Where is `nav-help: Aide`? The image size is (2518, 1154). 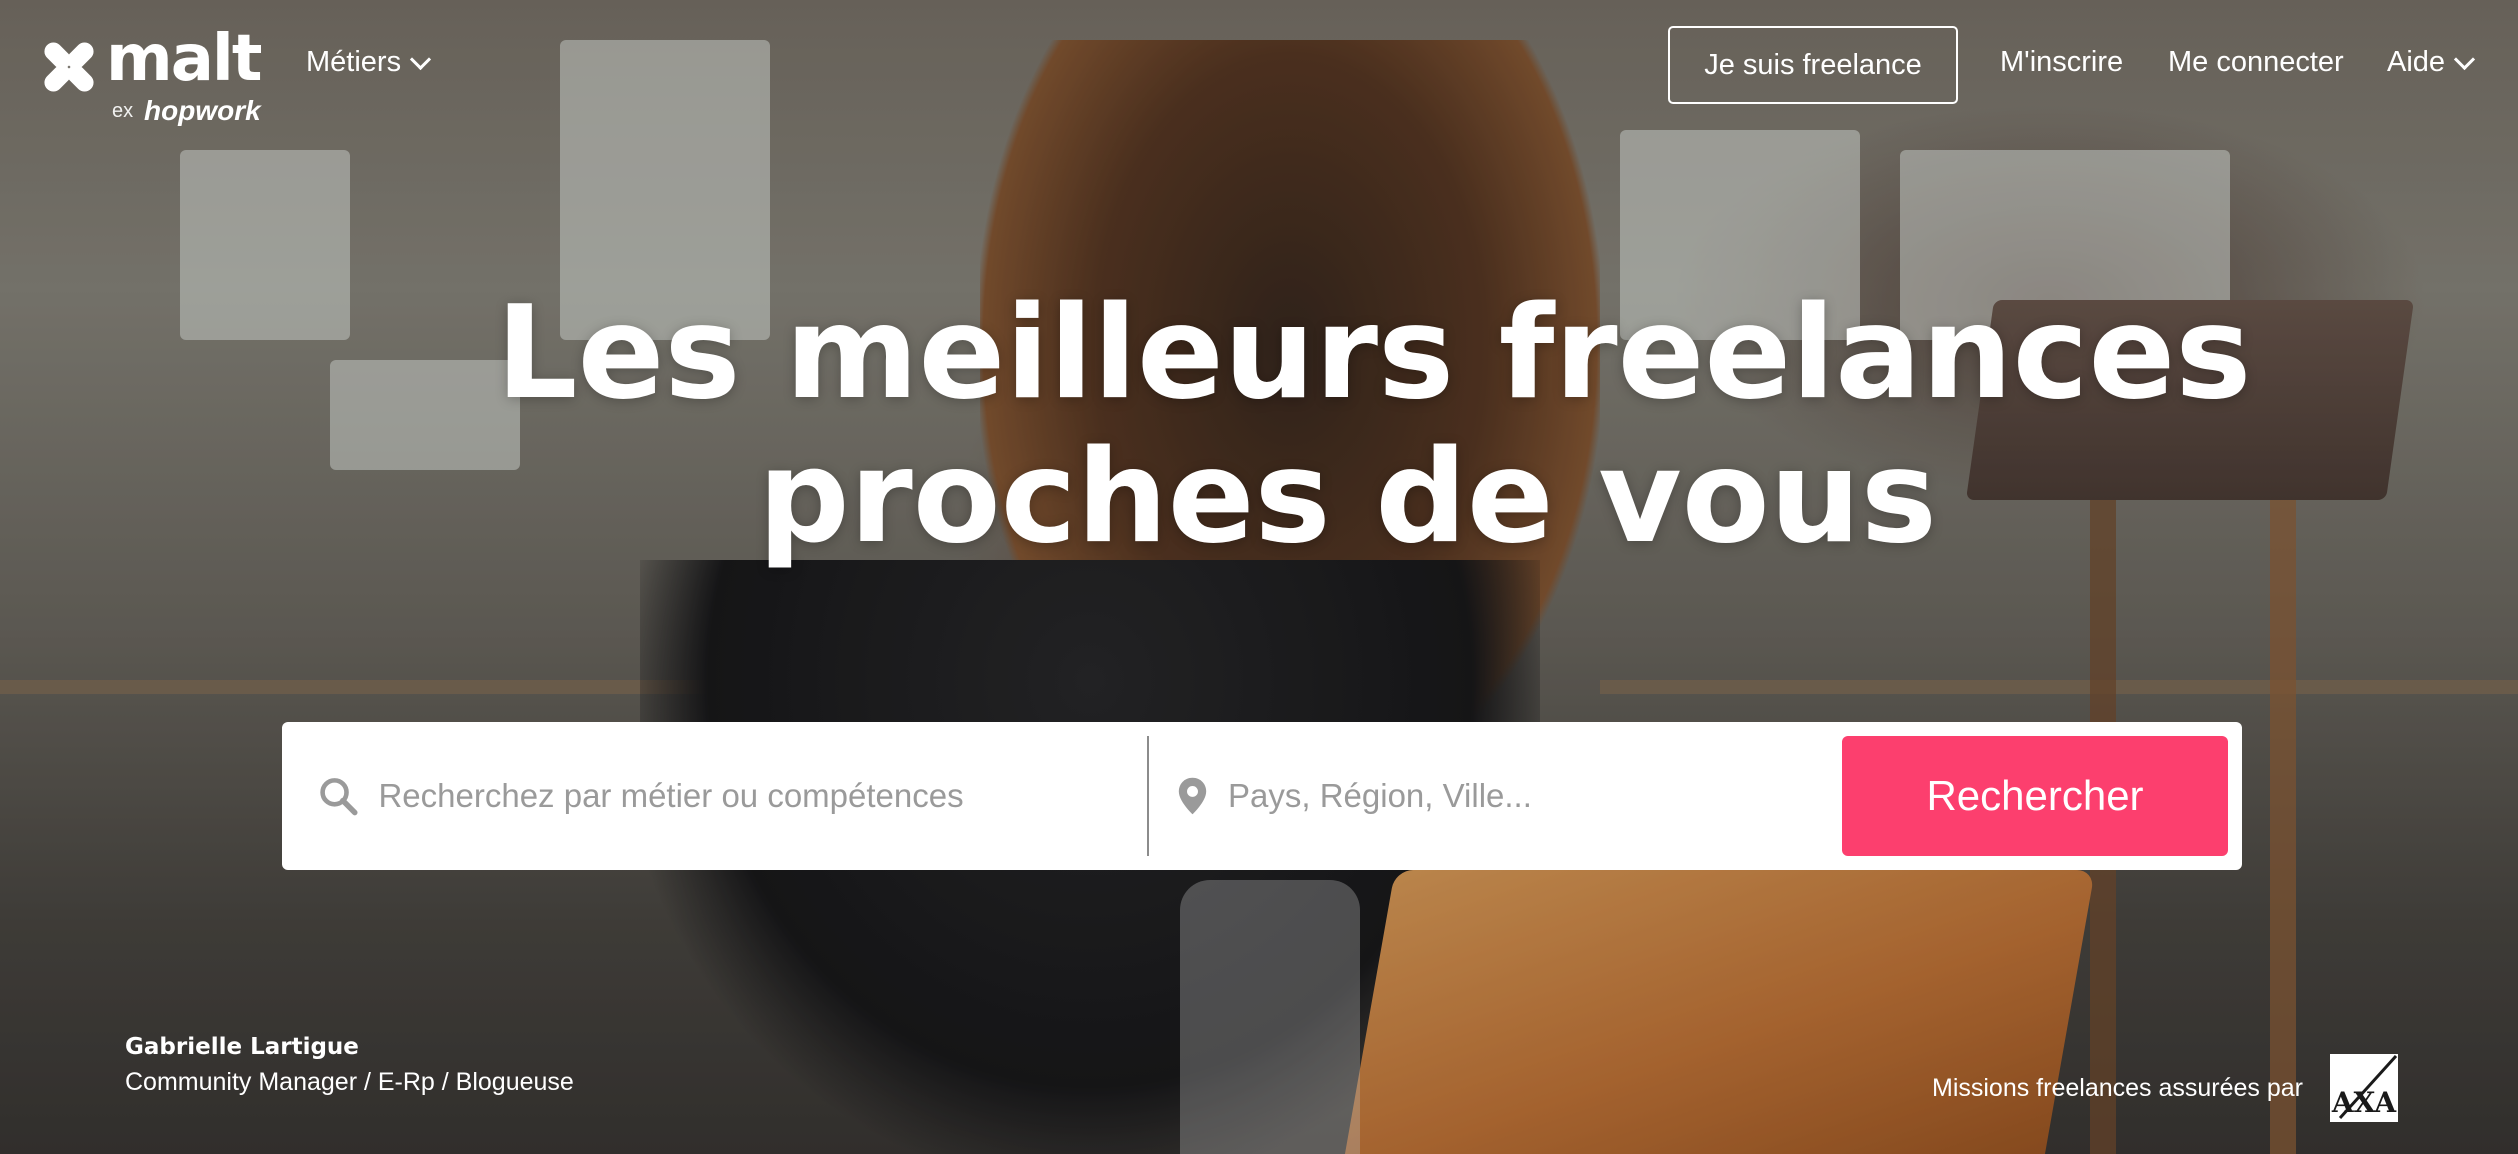 nav-help: Aide is located at coordinates (2431, 62).